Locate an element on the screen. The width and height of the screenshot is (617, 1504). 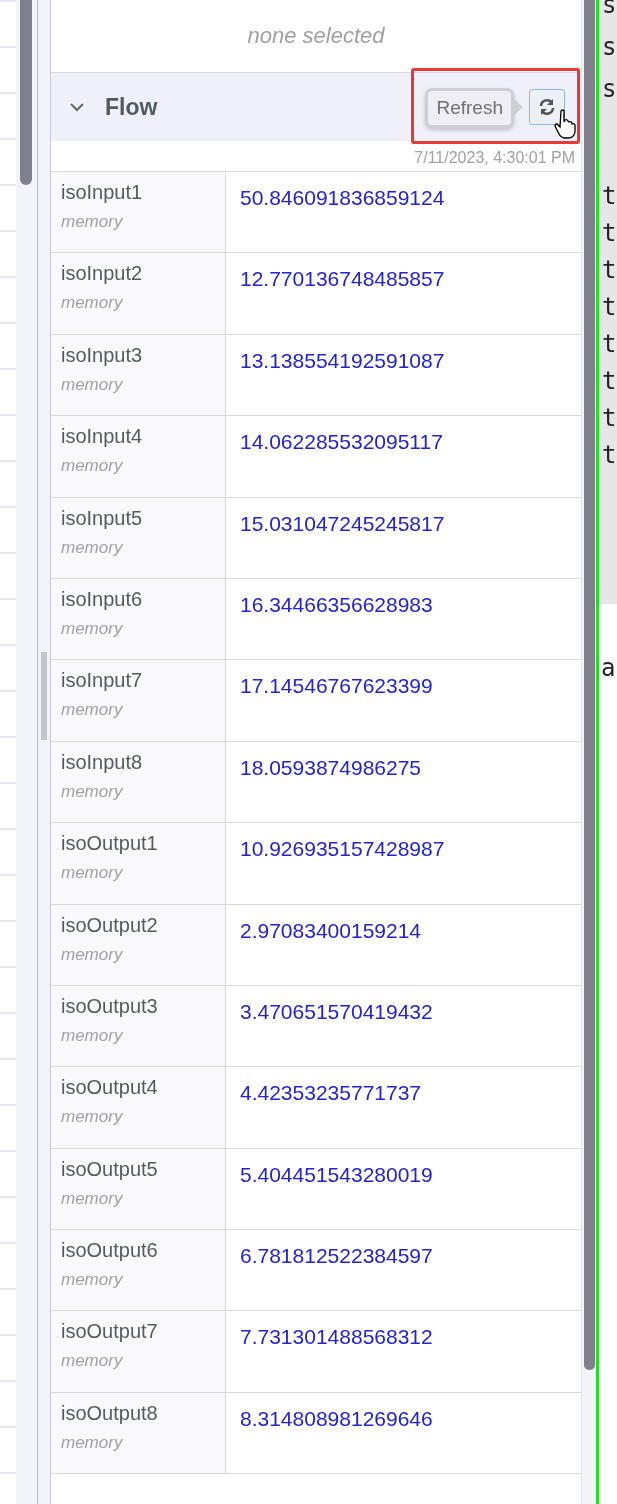
variable-value: 10.926935157428987 is located at coordinates (342, 849).